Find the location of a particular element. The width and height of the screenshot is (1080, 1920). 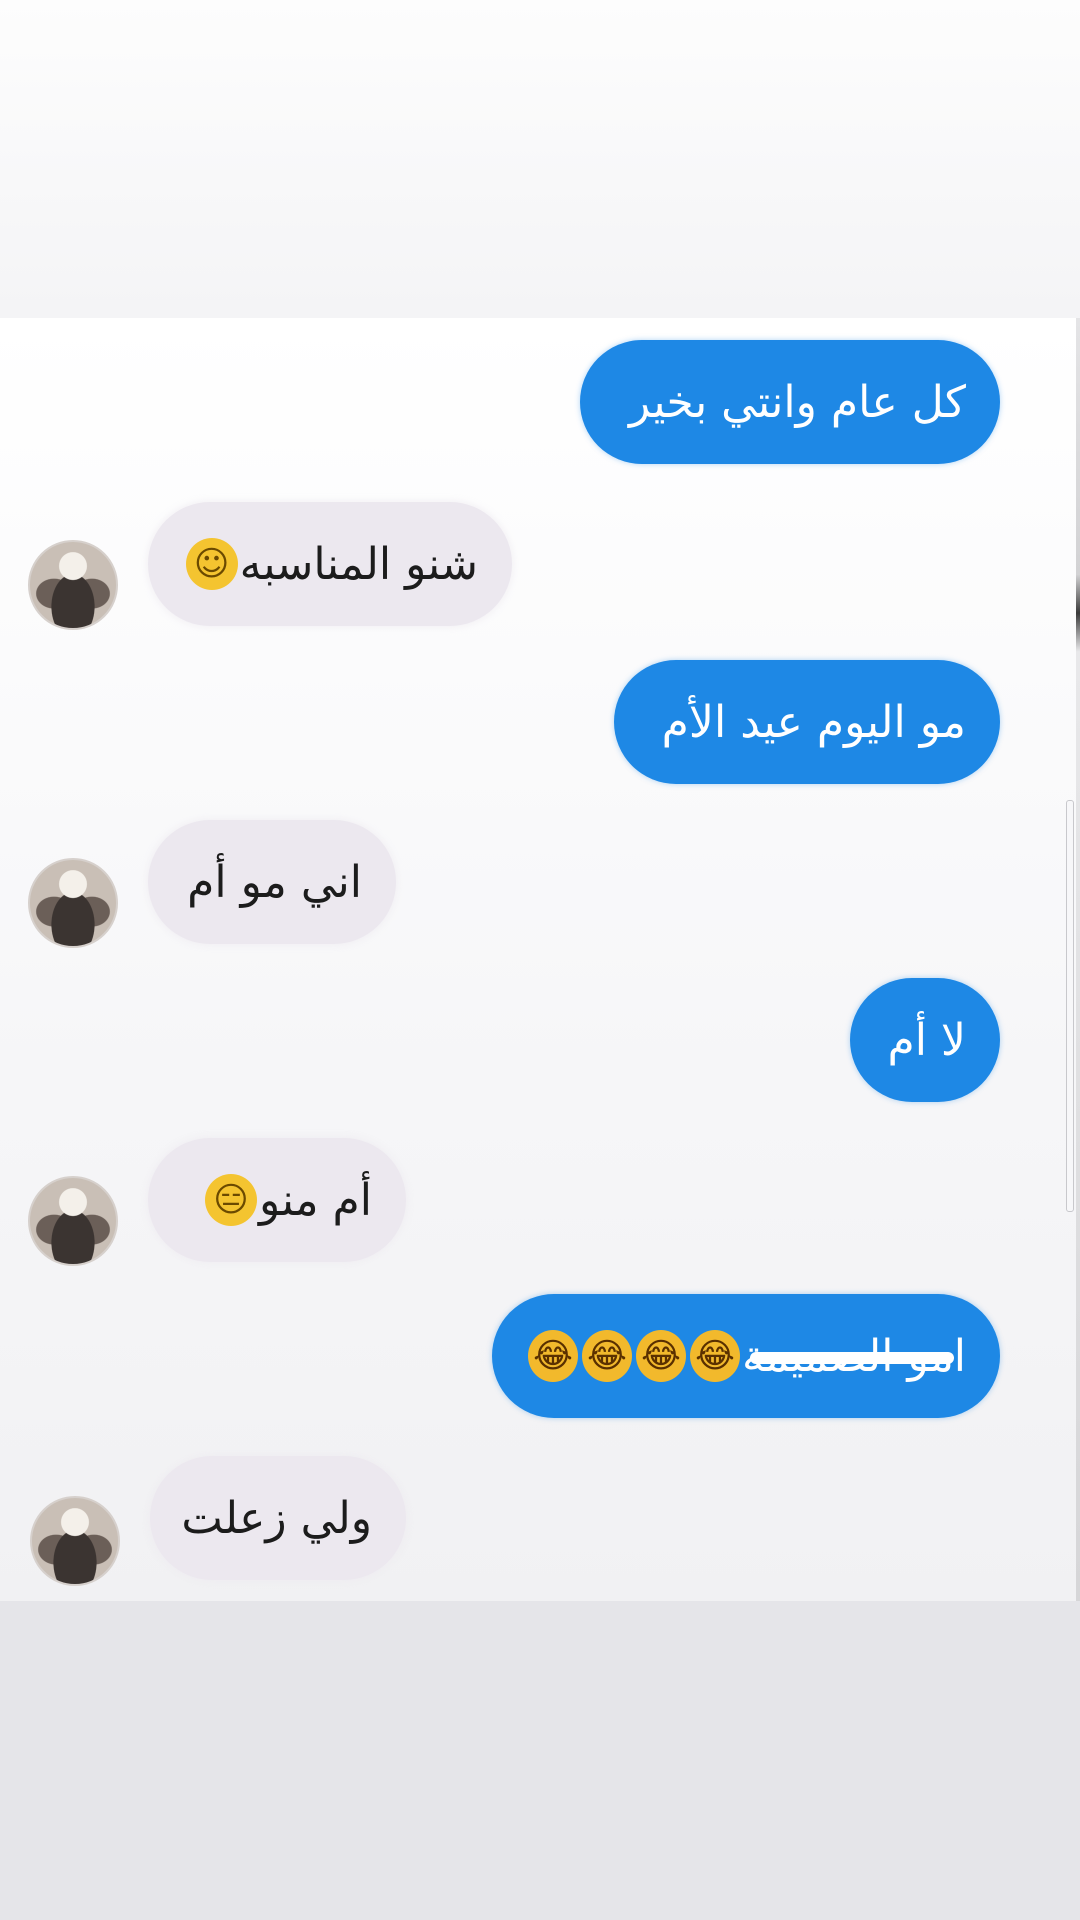

struck-out-text: امو الصميمة is located at coordinates (854, 1356).